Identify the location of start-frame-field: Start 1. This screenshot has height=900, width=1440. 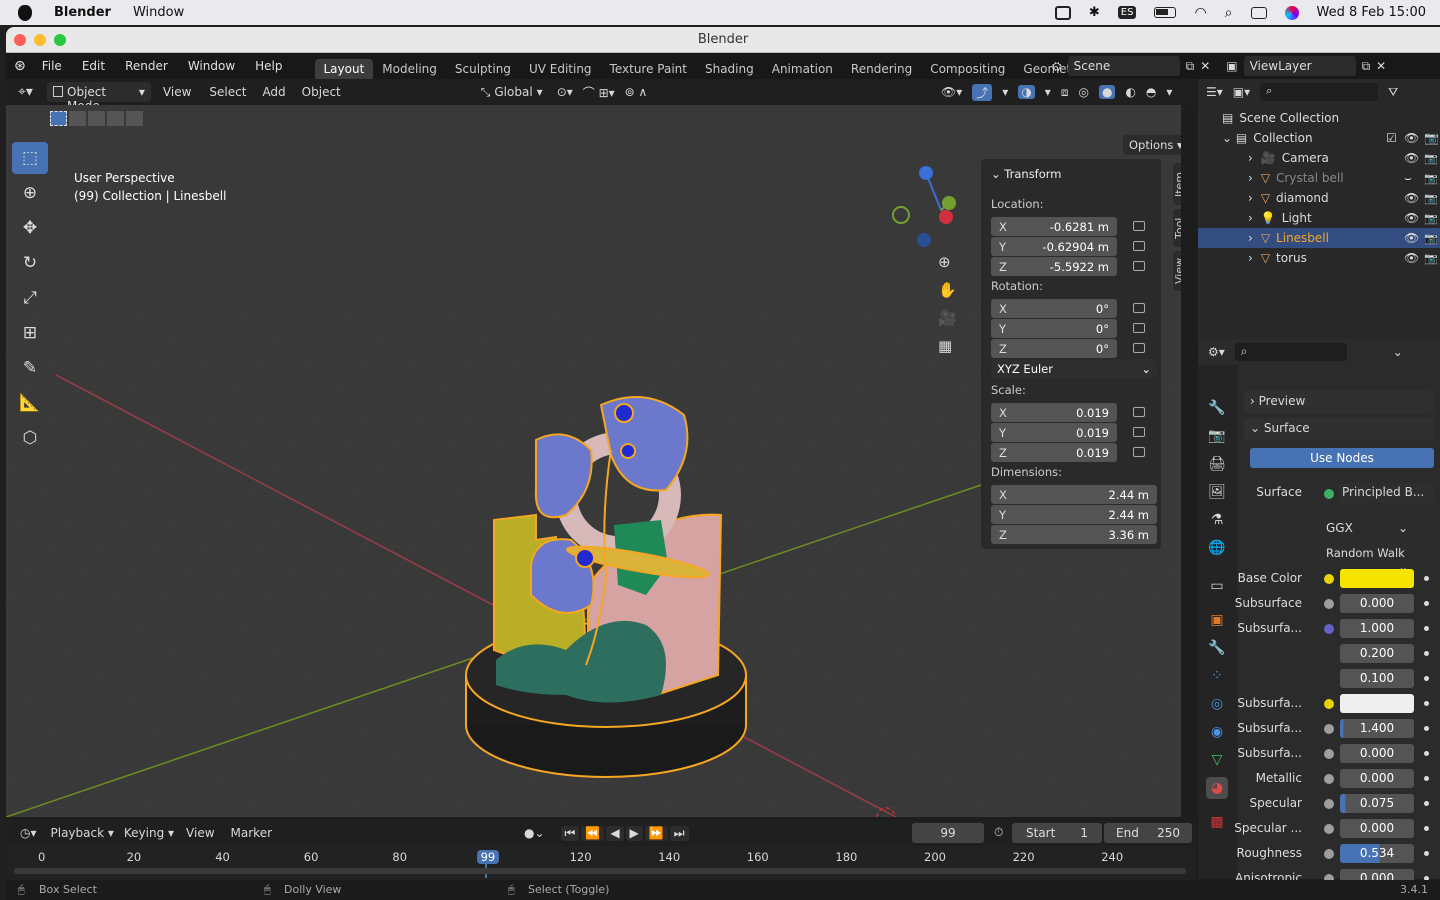
(1057, 833).